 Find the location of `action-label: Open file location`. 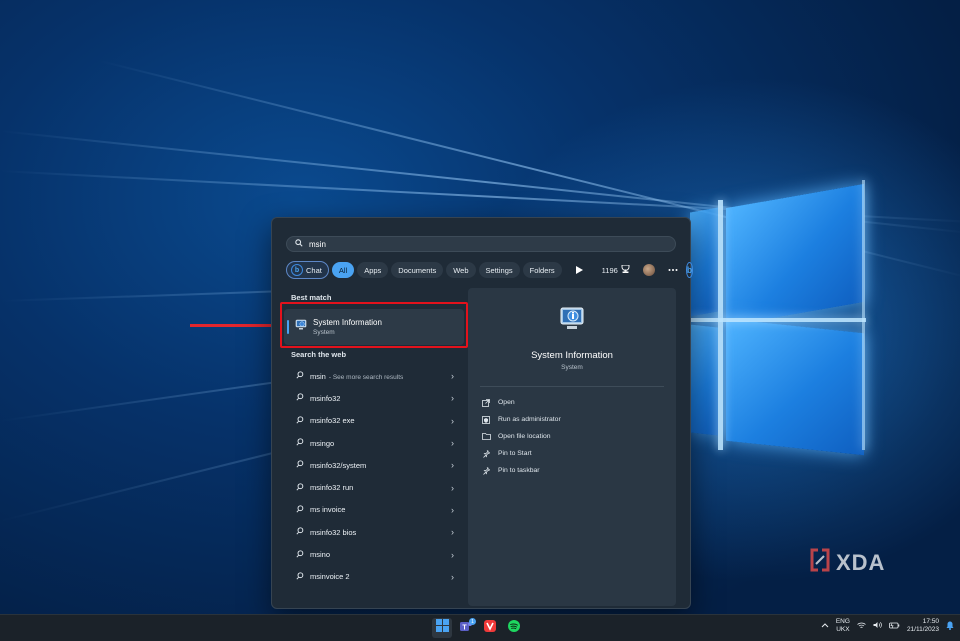

action-label: Open file location is located at coordinates (524, 436).